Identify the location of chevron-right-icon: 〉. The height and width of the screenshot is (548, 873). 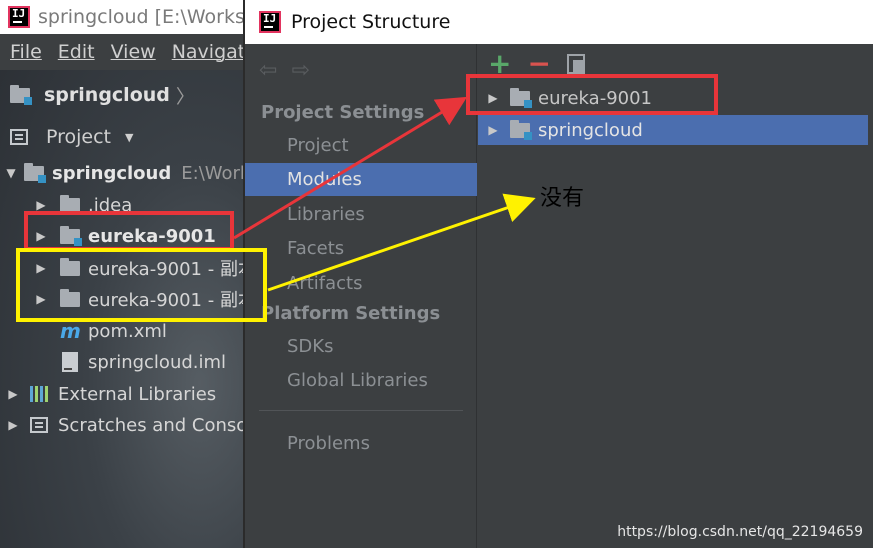
(185, 96).